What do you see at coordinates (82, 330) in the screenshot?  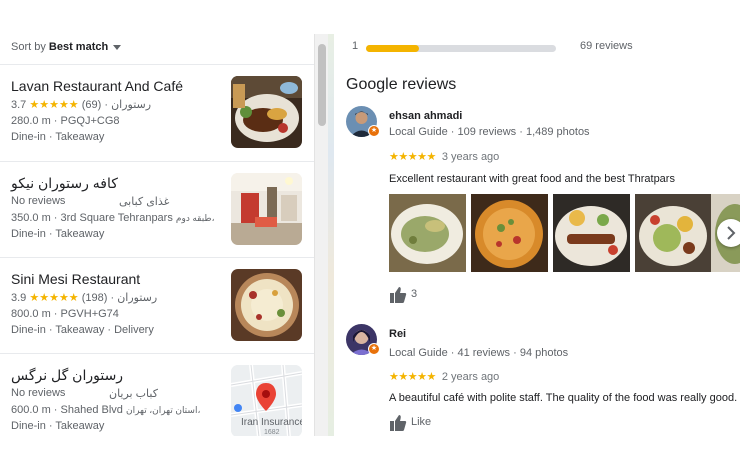 I see `place-services: Dine-in · Takeaway · Delivery` at bounding box center [82, 330].